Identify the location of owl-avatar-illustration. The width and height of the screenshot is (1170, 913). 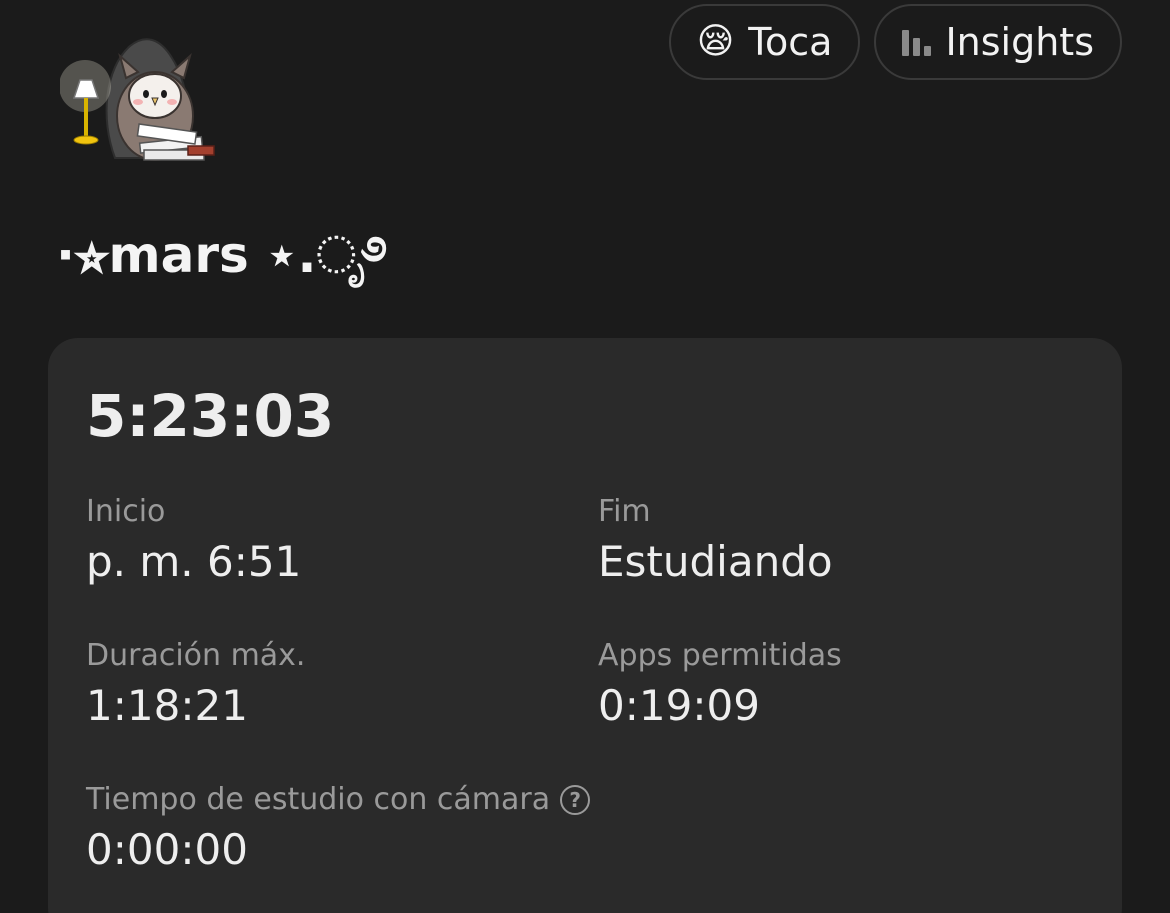
(137, 99).